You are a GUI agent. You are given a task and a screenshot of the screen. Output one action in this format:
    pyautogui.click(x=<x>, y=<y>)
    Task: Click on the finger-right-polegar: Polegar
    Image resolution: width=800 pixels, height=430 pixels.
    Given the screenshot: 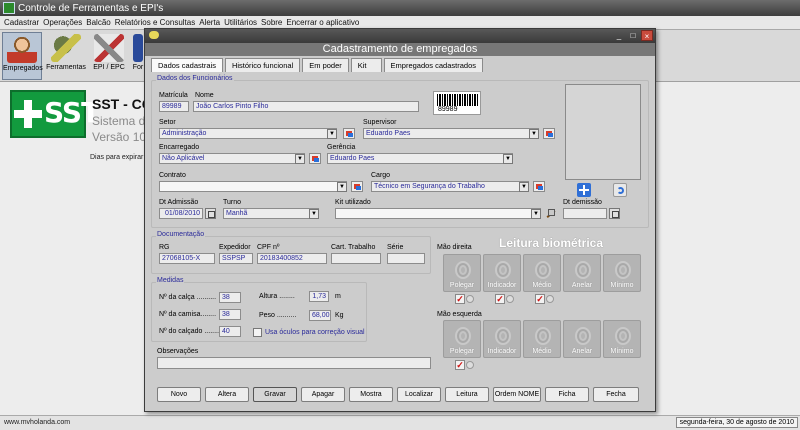 What is the action you would take?
    pyautogui.click(x=462, y=273)
    